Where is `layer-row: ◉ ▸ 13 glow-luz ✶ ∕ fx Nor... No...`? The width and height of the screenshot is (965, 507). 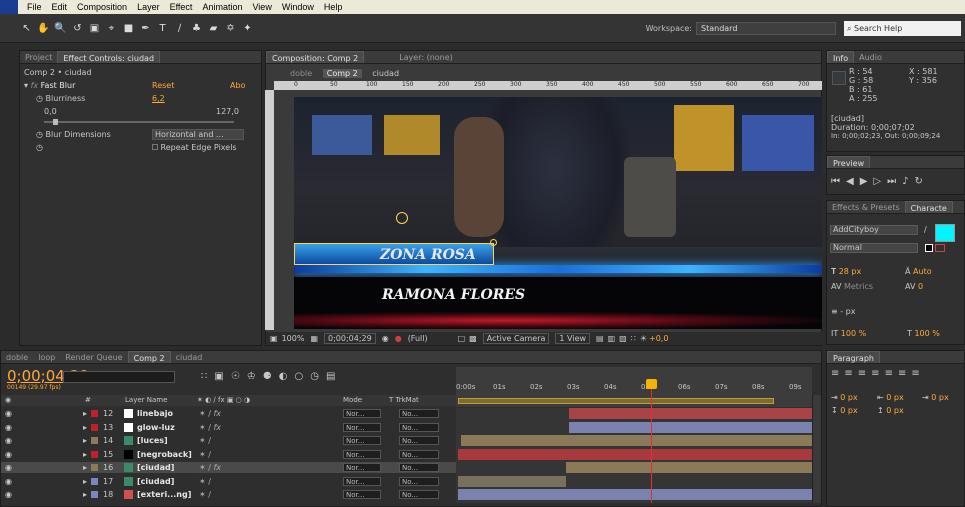
layer-row: ◉ ▸ 13 glow-luz ✶ ∕ fx Nor... No... is located at coordinates (228, 427).